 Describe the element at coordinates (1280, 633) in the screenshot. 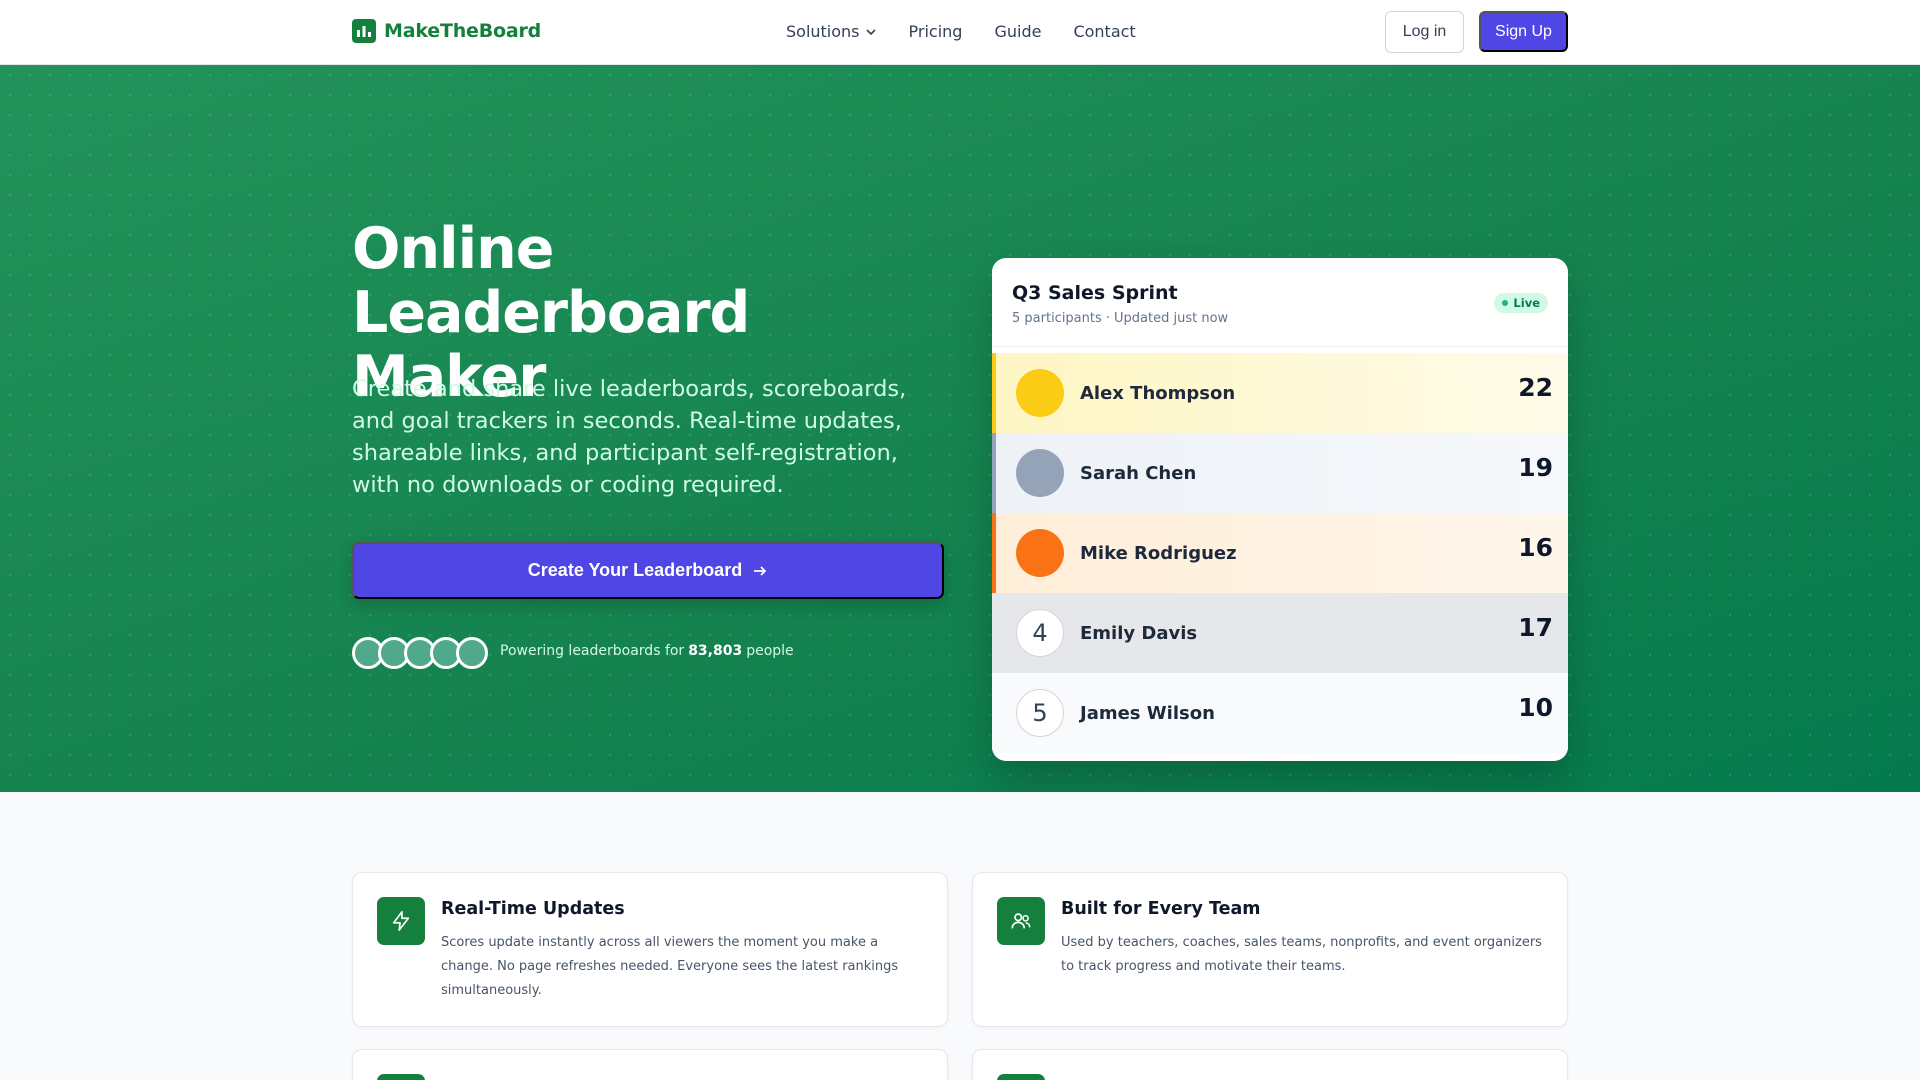

I see `leaderboard-row-4: 4 Emily Davis 17` at that location.